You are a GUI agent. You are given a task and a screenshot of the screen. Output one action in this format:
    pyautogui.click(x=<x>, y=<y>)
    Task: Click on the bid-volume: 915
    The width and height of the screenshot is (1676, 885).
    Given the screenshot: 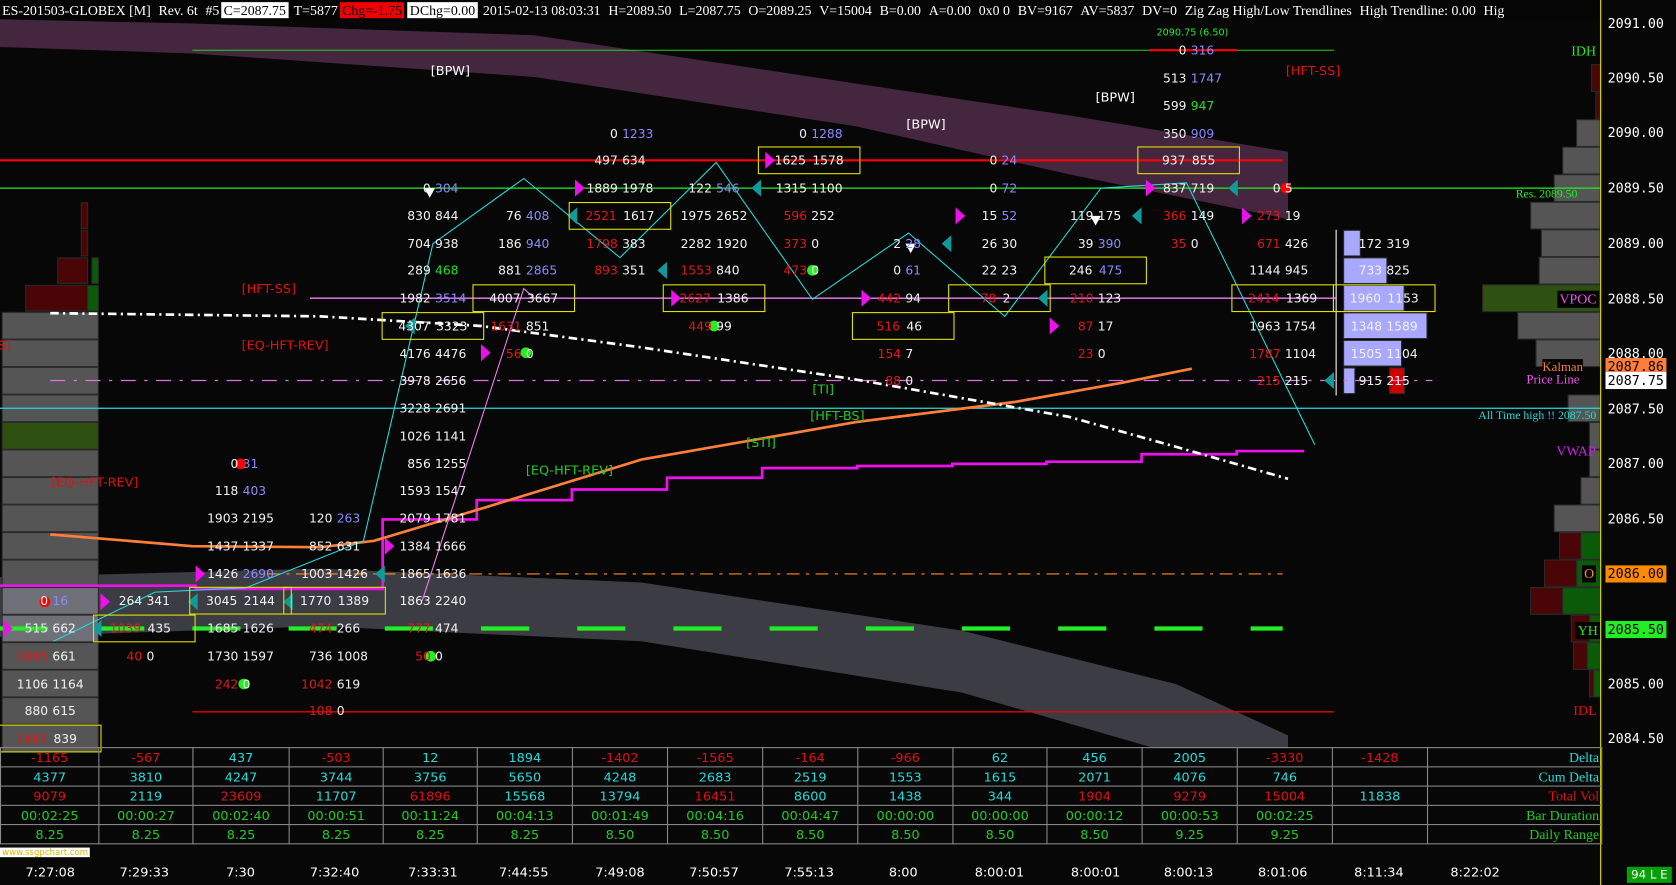 What is the action you would take?
    pyautogui.click(x=1370, y=381)
    